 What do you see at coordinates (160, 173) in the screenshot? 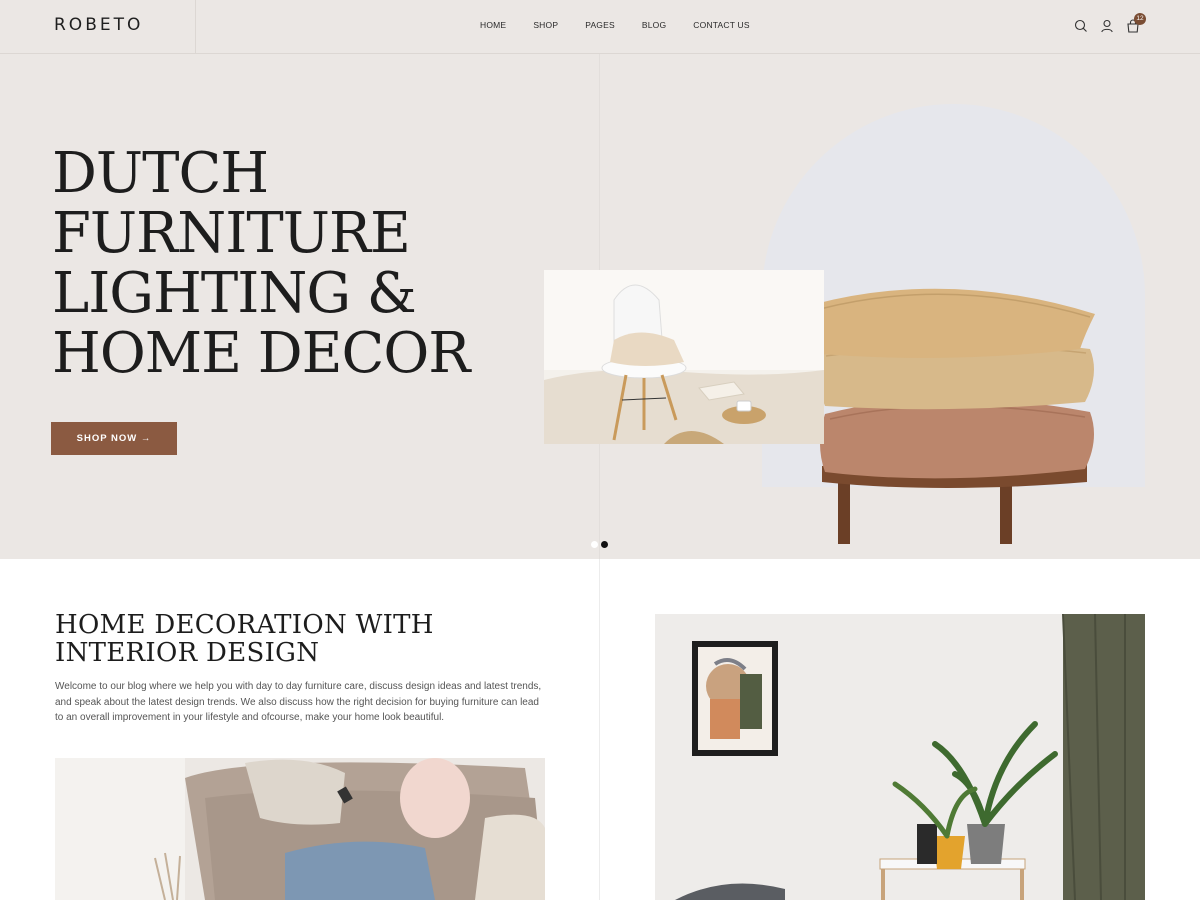
I see `hero-title-line: DUTCH` at bounding box center [160, 173].